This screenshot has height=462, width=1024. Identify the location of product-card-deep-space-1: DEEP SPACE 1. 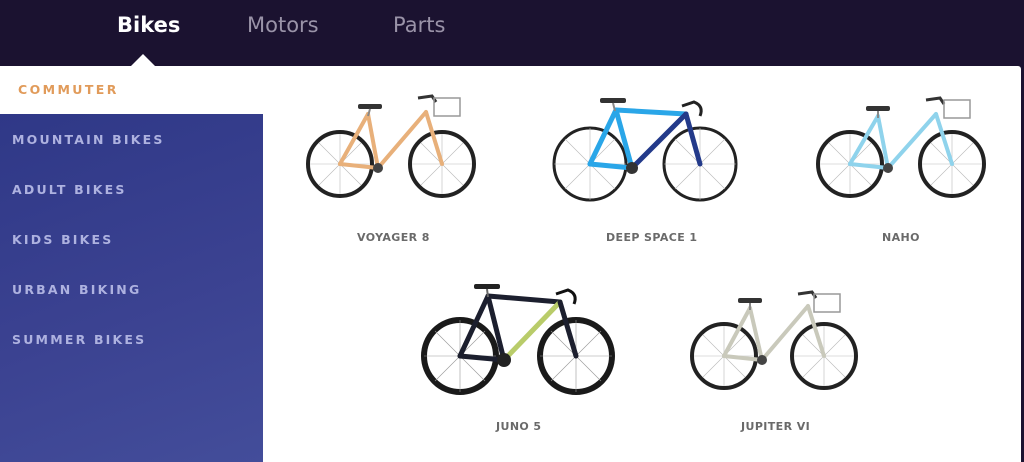
(645, 172).